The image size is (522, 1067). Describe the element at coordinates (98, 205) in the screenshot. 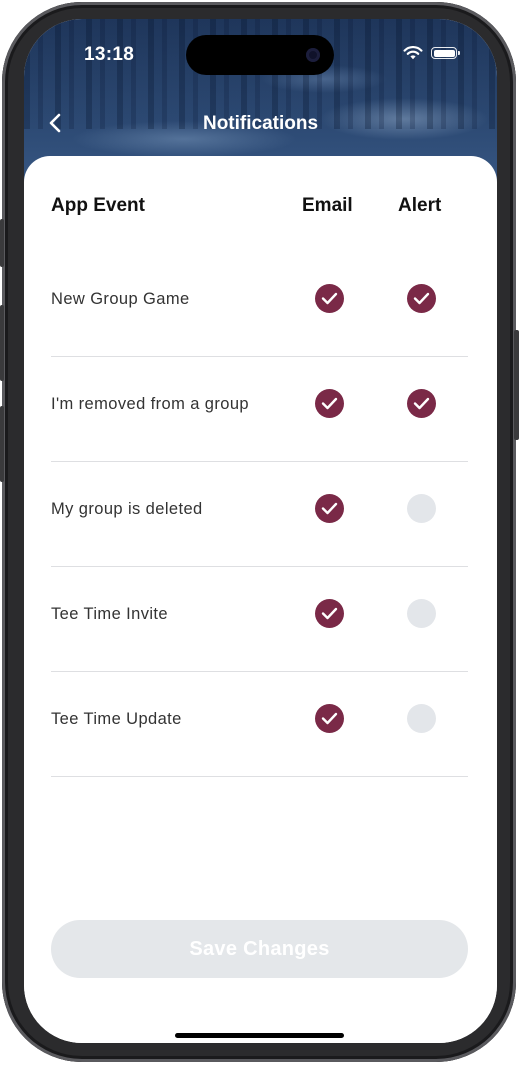

I see `column-header-app-event: App Event` at that location.